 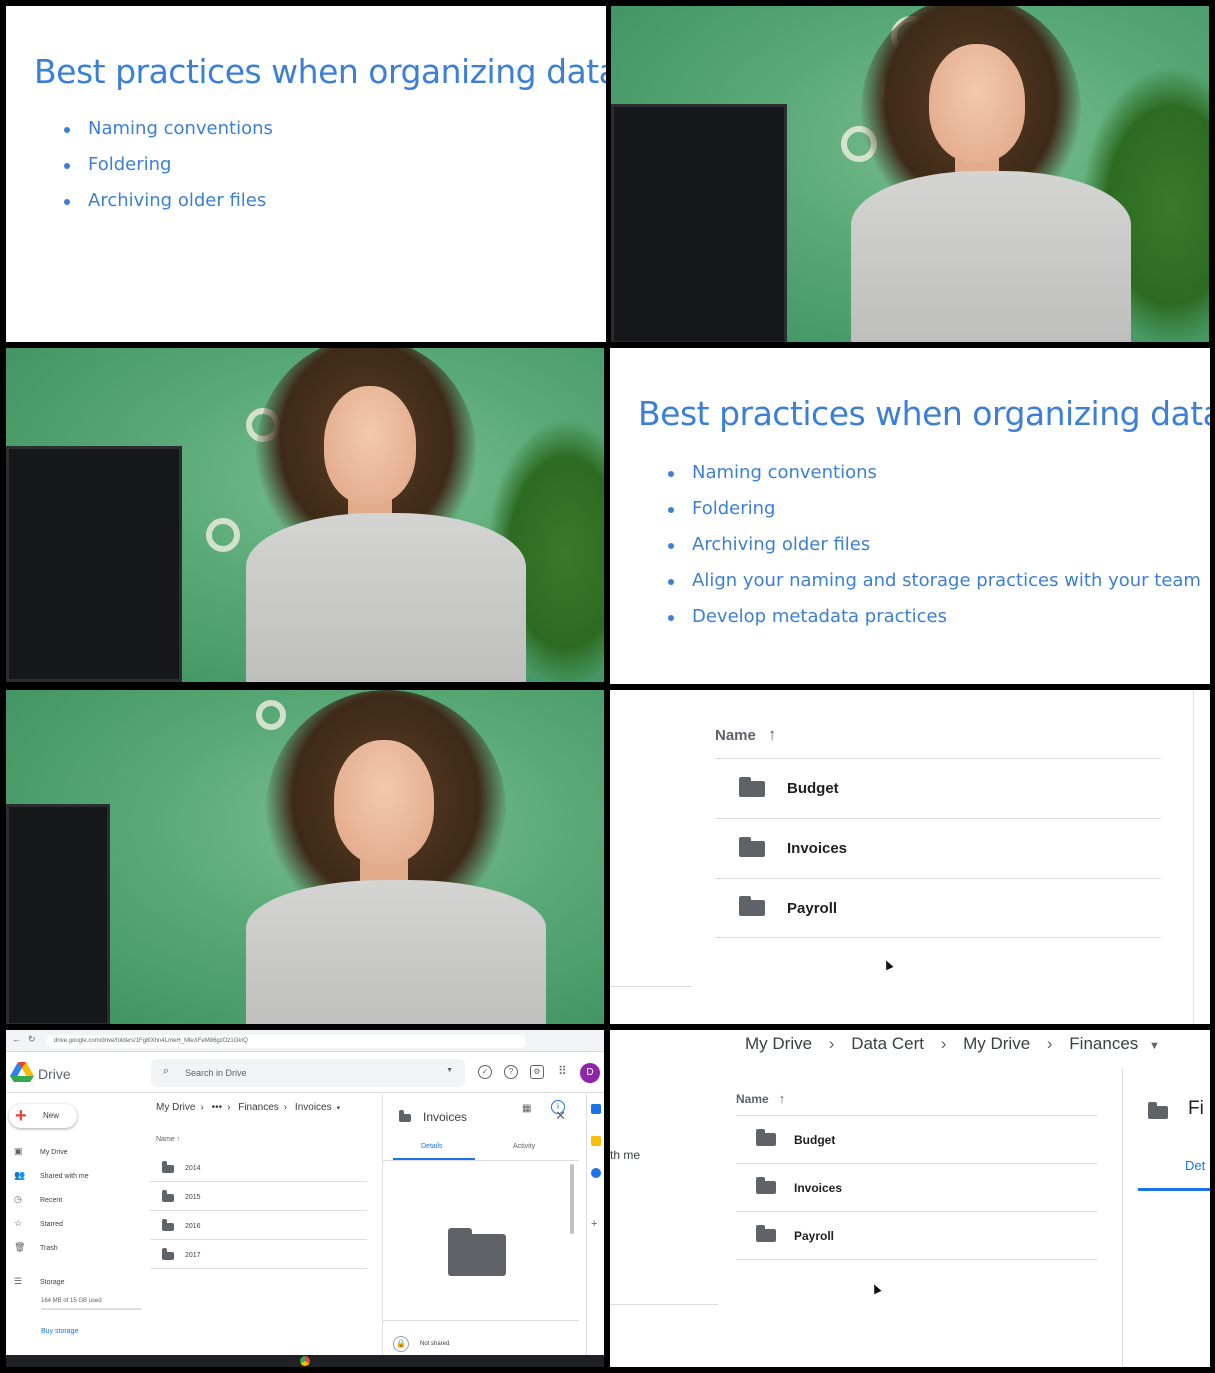 I want to click on settings-gear-icon: ⚙, so click(x=537, y=1072).